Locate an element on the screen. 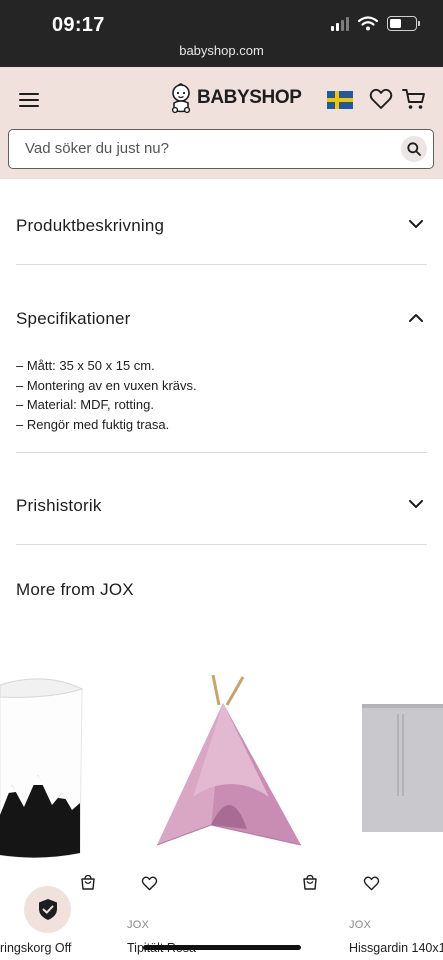  accordion-produktbeskrivning: Produktbeskrivning is located at coordinates (221, 227).